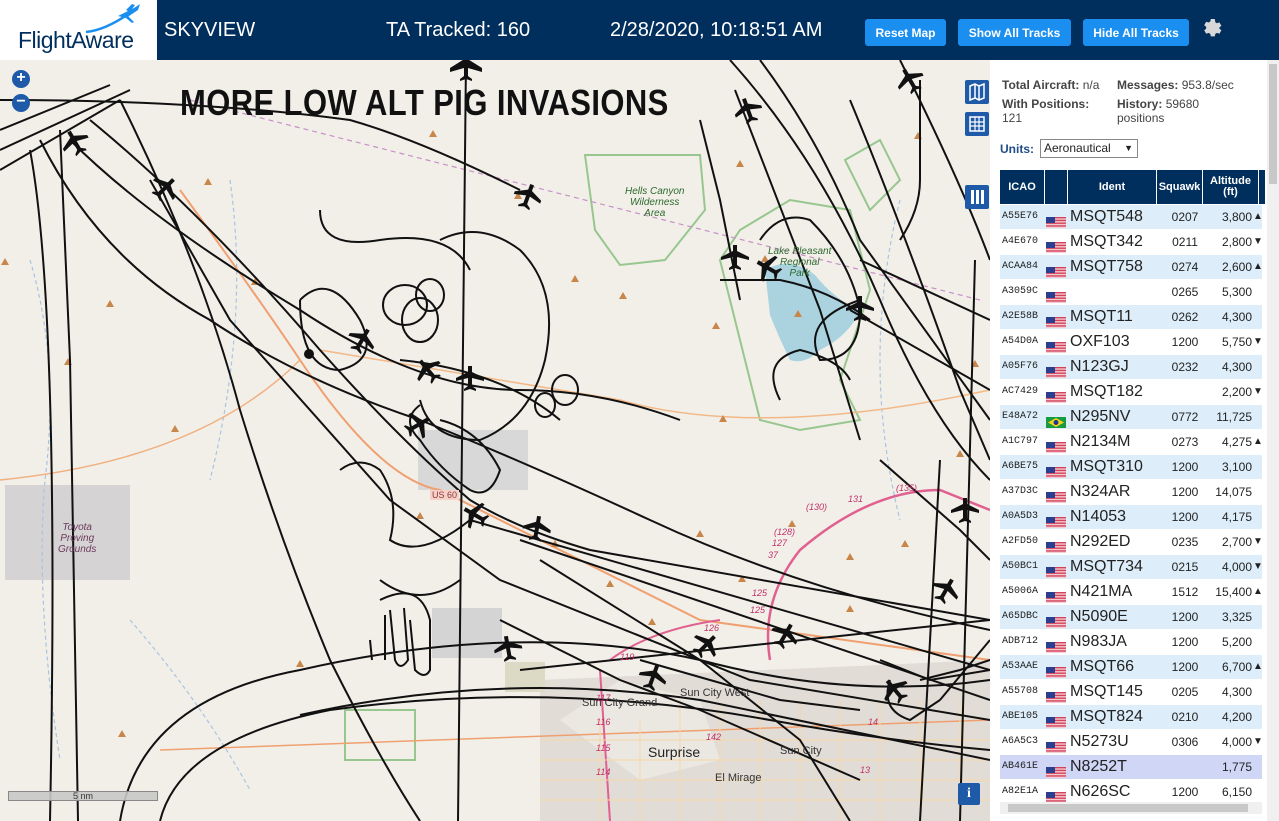 The width and height of the screenshot is (1279, 821). What do you see at coordinates (1131, 392) in the screenshot?
I see `aircraft-row: AC7429 MSQT182 2,200 ▼` at bounding box center [1131, 392].